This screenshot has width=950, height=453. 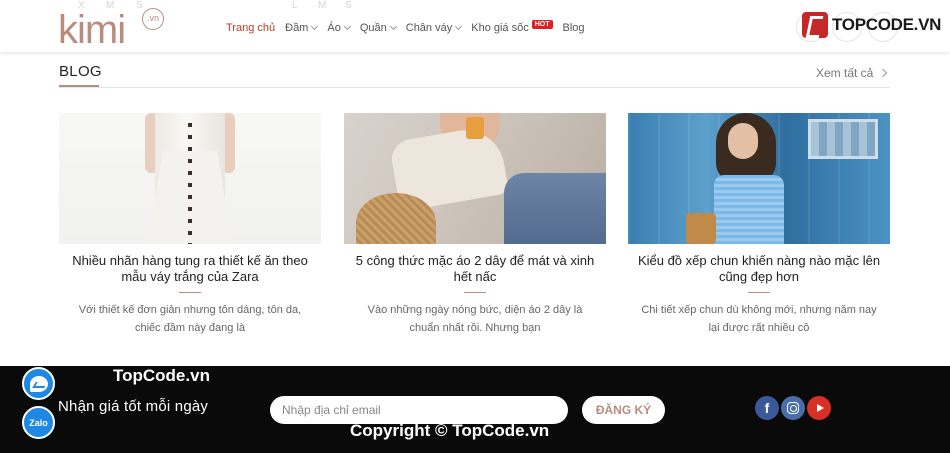 I want to click on section-divider, so click(x=474, y=87).